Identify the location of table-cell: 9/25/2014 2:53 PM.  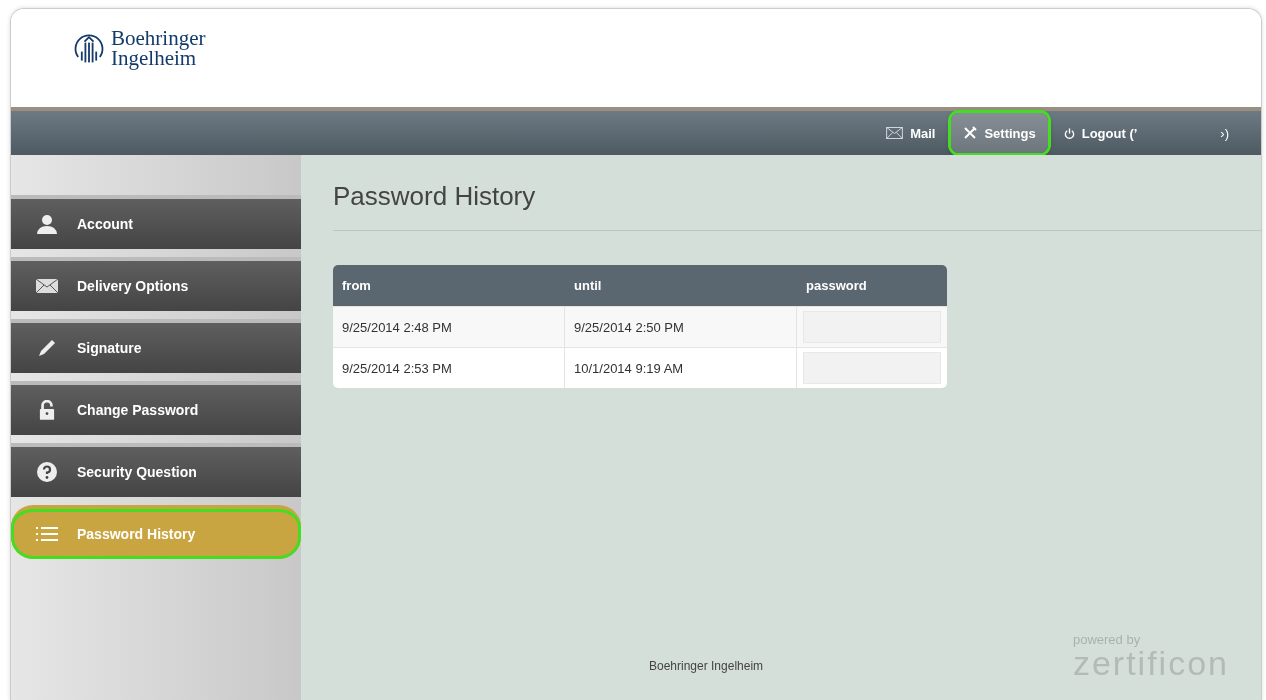
(449, 368).